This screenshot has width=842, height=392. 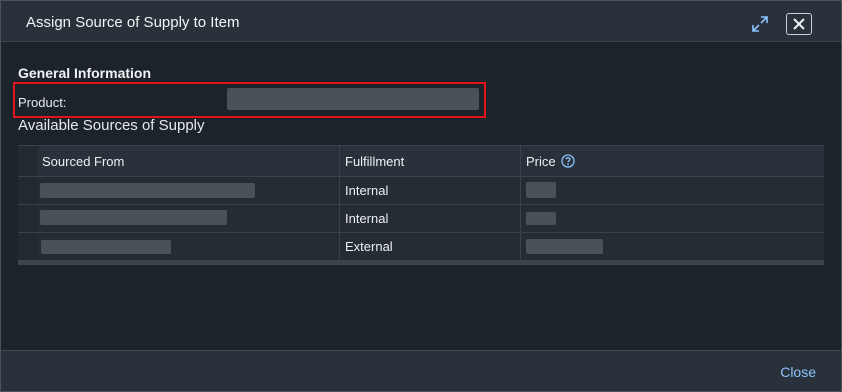 What do you see at coordinates (421, 263) in the screenshot?
I see `table-footer-bar` at bounding box center [421, 263].